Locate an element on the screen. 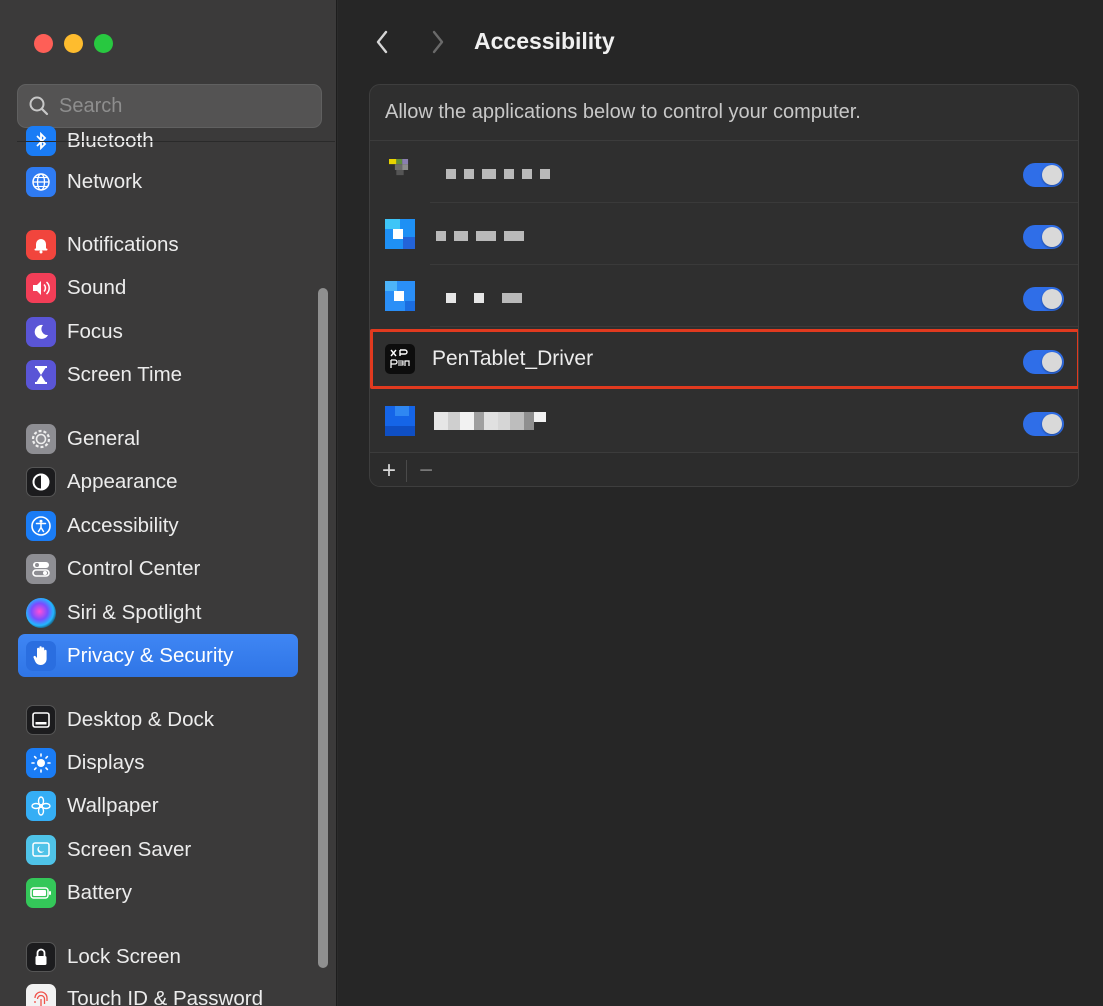 Image resolution: width=1103 pixels, height=1006 pixels. sidebar-item-appearance: Appearance is located at coordinates (158, 481).